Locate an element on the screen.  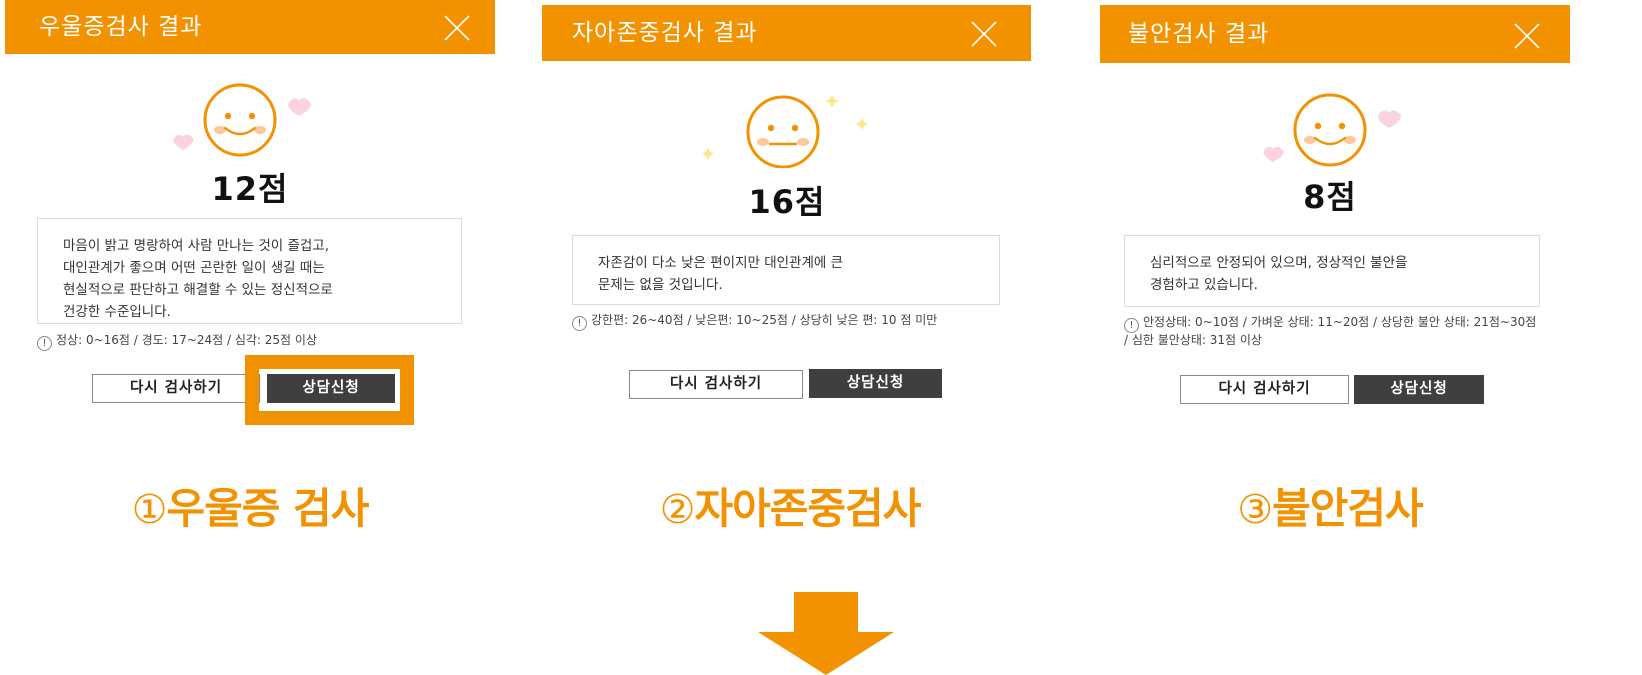
neutral-face-icon is located at coordinates (785, 131).